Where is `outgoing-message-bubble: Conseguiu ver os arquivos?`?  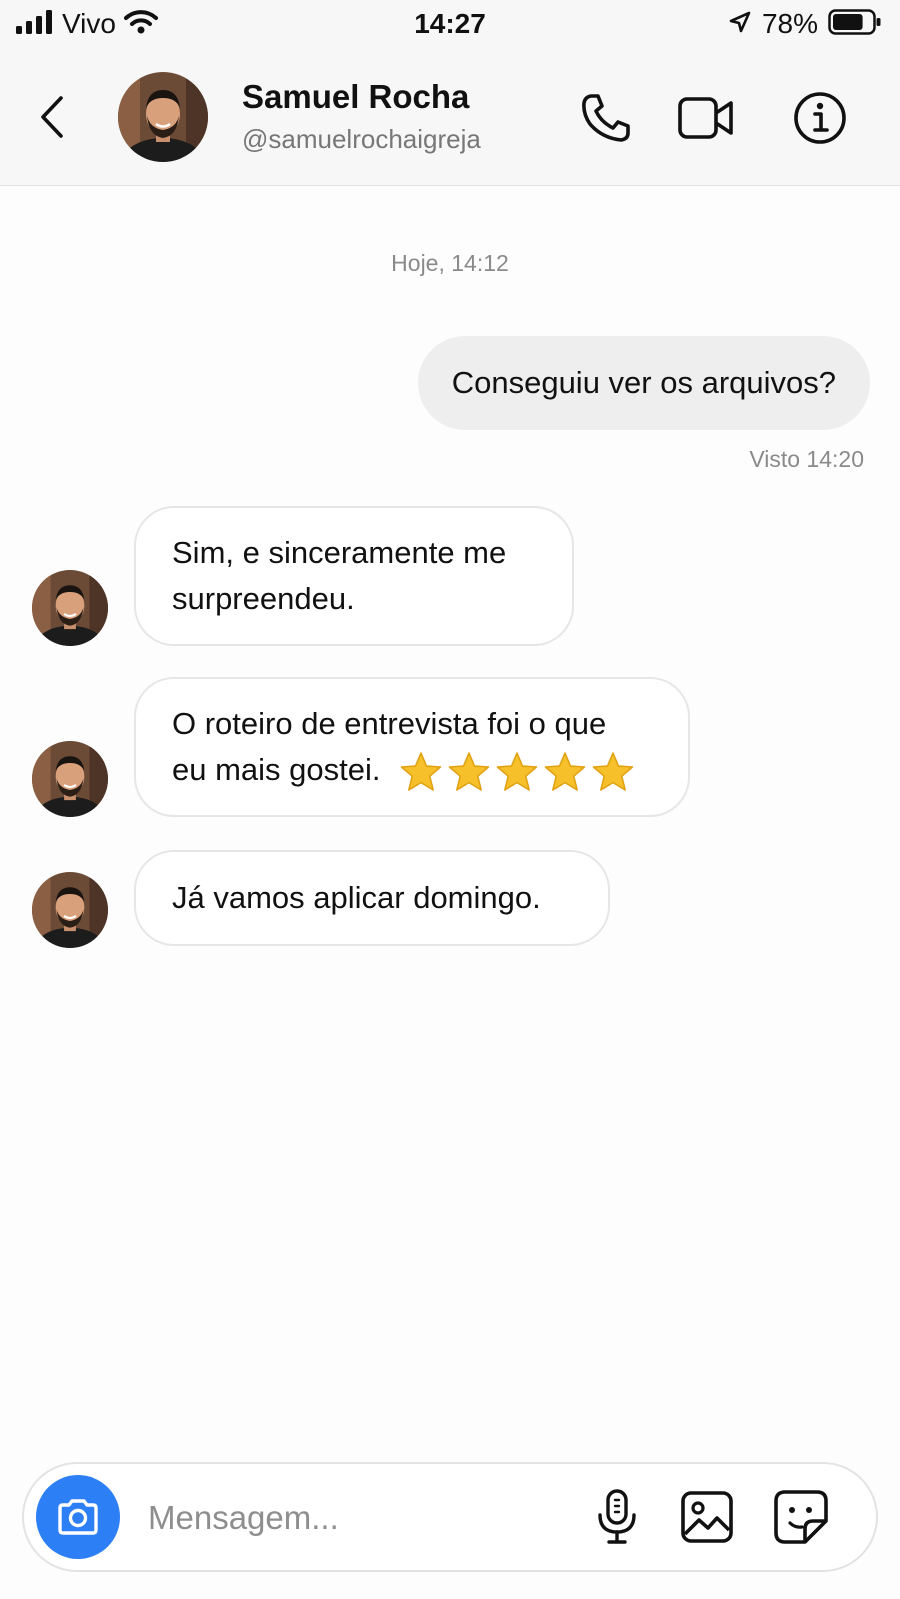 outgoing-message-bubble: Conseguiu ver os arquivos? is located at coordinates (643, 383).